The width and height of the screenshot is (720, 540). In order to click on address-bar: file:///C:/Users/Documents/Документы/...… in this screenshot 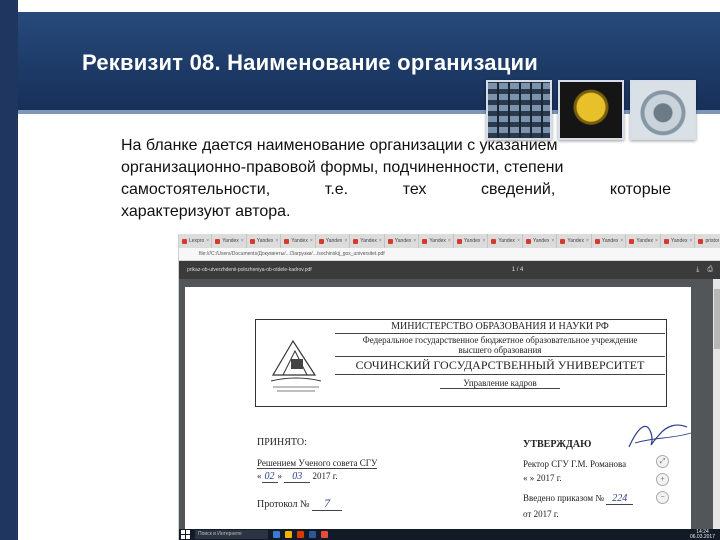, I will do `click(449, 254)`.